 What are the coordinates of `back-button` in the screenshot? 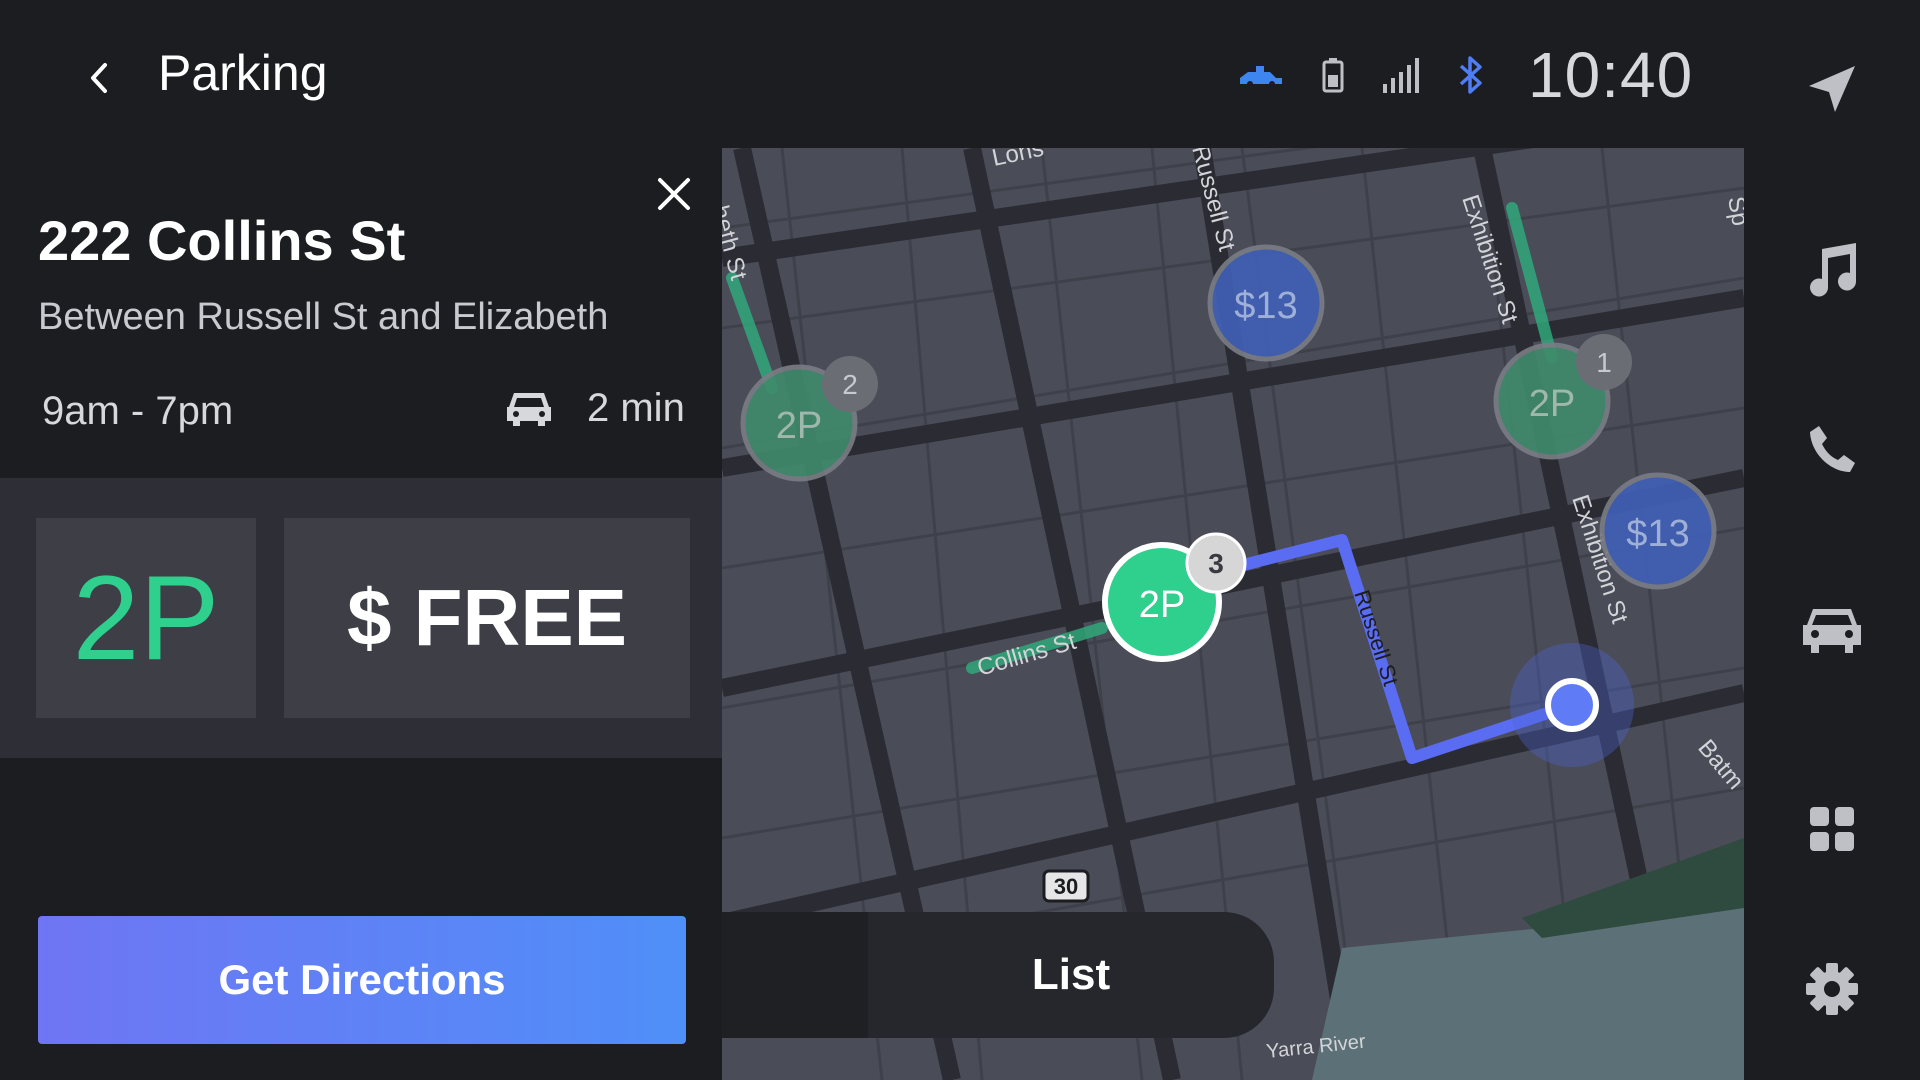 It's located at (100, 78).